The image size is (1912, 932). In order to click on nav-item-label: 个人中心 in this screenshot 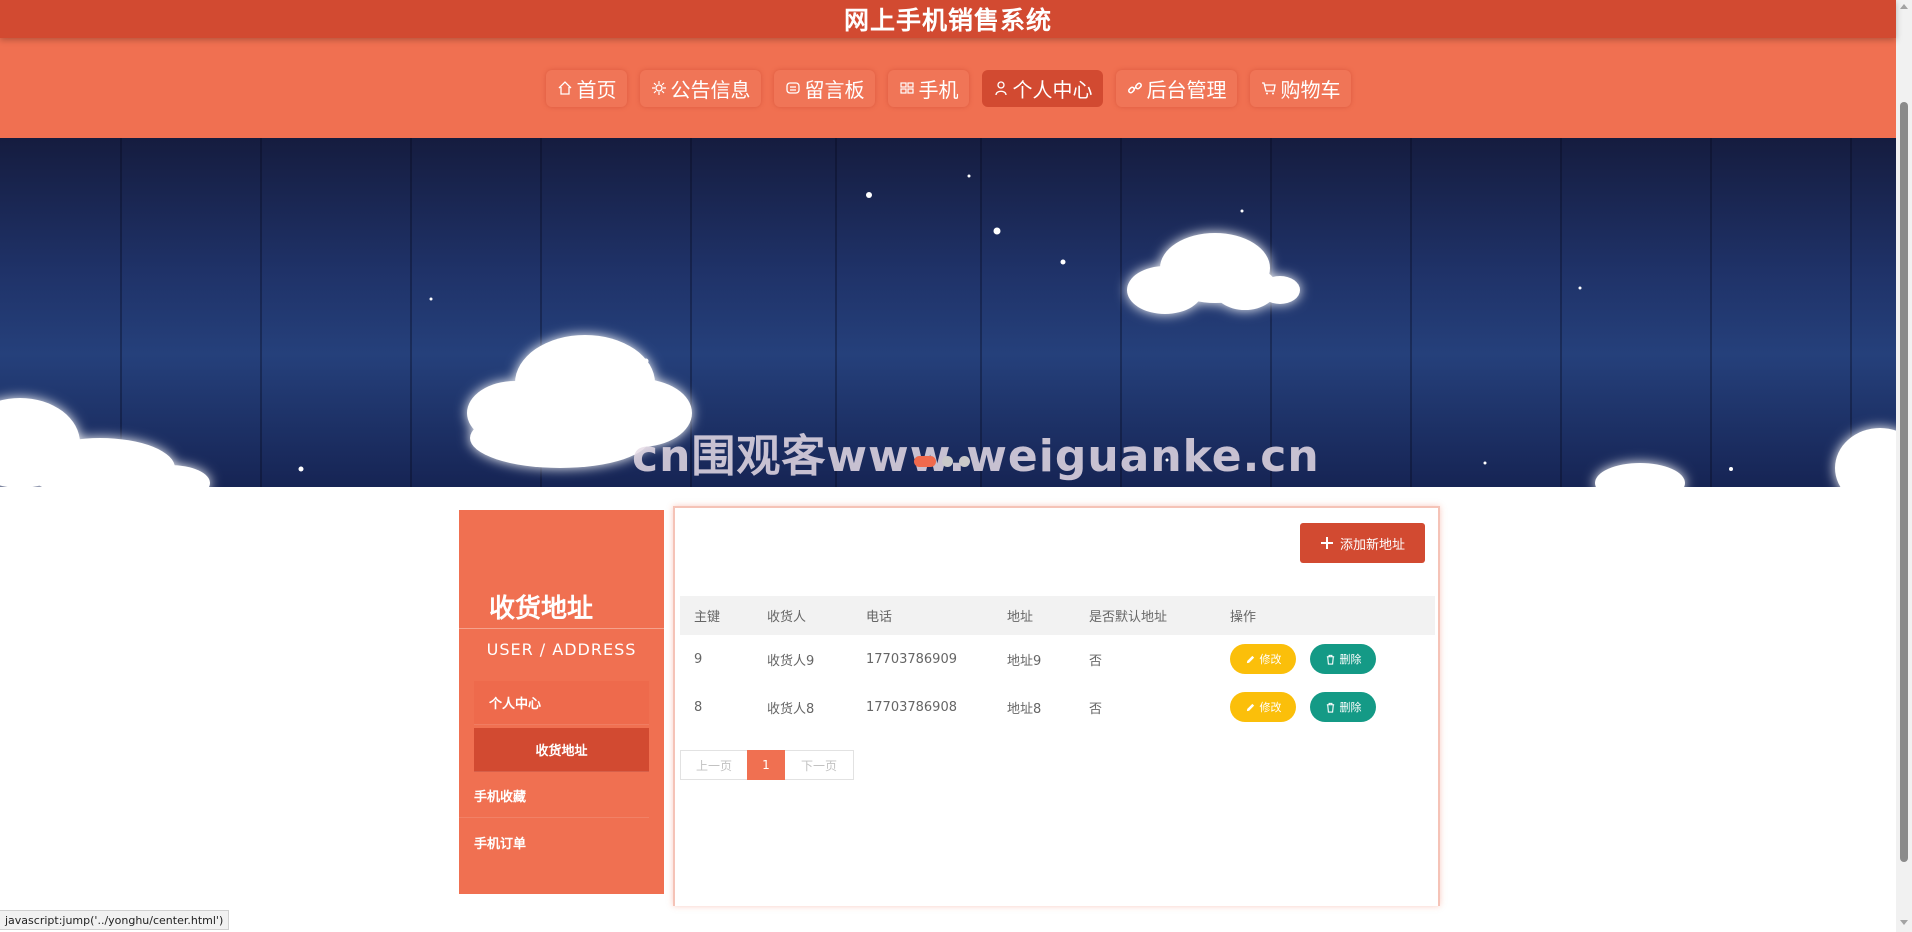, I will do `click(1052, 89)`.